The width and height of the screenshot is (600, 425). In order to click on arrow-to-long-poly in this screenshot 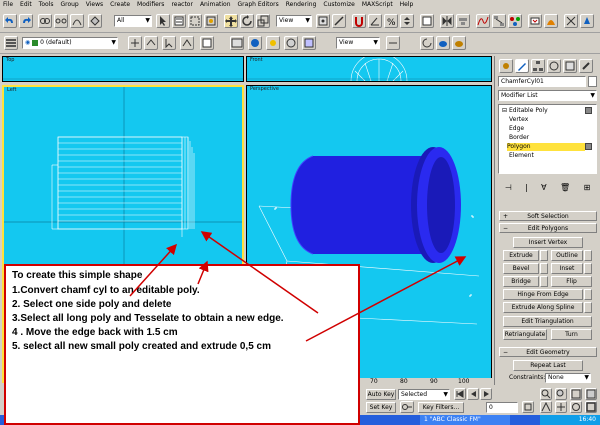, I will do `click(259, 272)`.